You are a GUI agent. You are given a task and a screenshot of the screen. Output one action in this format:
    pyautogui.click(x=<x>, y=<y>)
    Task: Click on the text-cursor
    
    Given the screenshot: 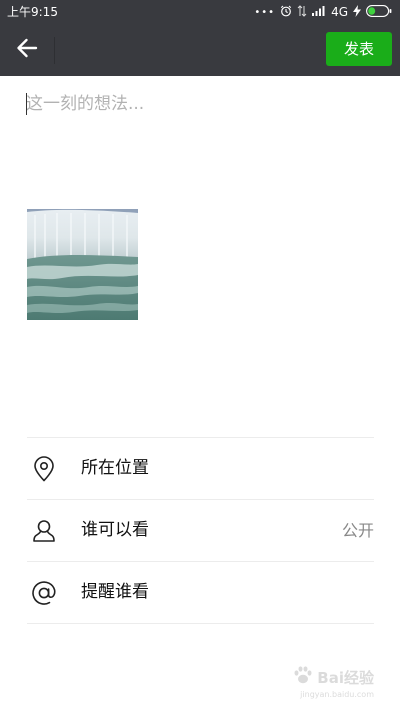 What is the action you would take?
    pyautogui.click(x=26, y=104)
    